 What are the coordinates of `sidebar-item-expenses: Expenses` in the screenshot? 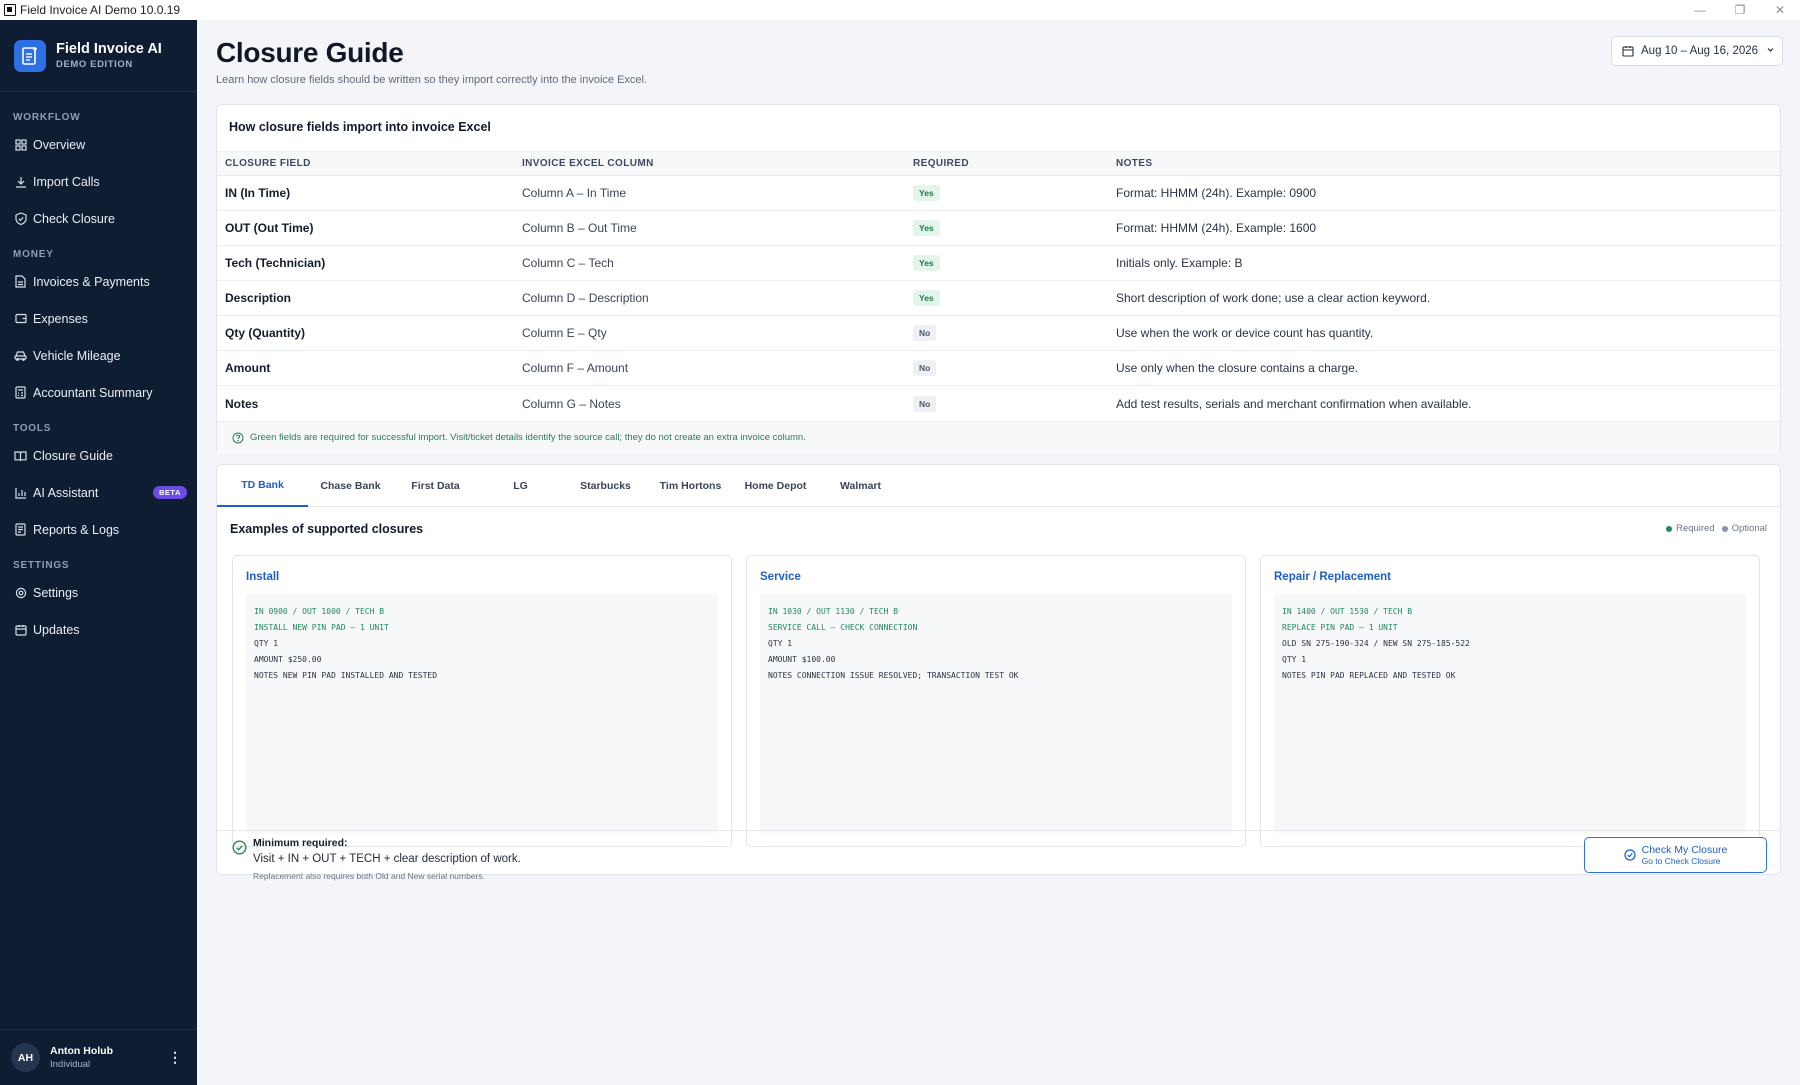 It's located at (98, 318).